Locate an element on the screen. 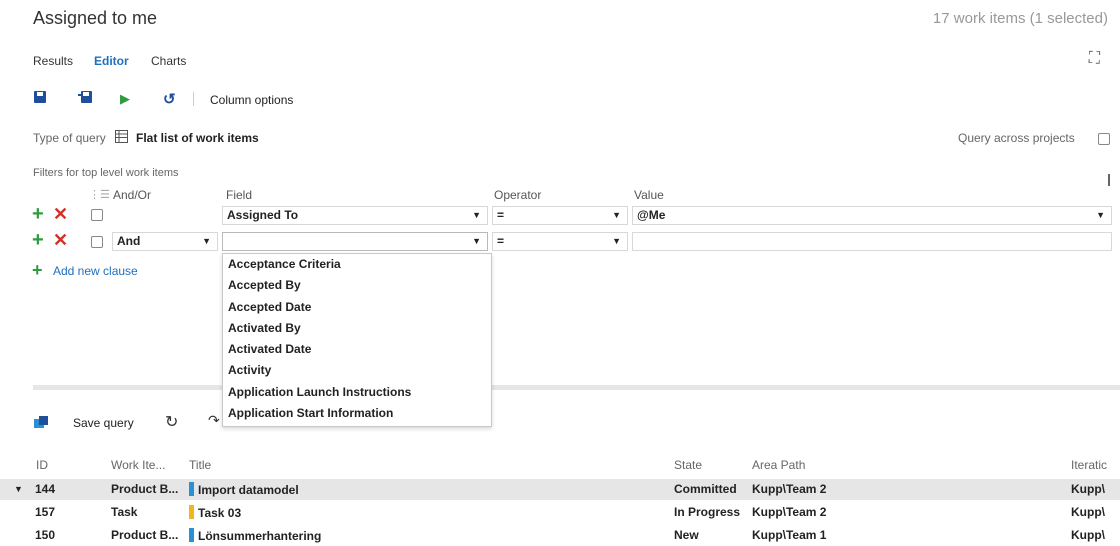 The height and width of the screenshot is (546, 1120). andor-header: And/Or is located at coordinates (132, 195).